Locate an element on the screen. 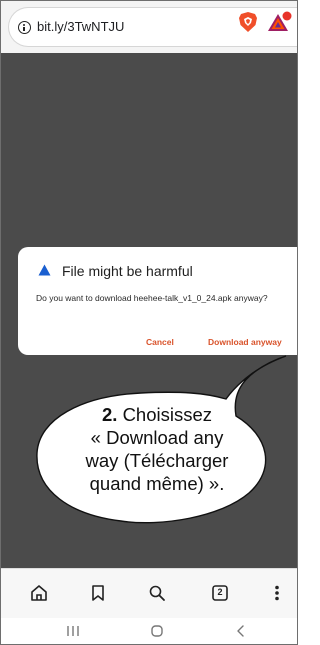 Image resolution: width=320 pixels, height=645 pixels. brave-rewards-icon is located at coordinates (280, 22).